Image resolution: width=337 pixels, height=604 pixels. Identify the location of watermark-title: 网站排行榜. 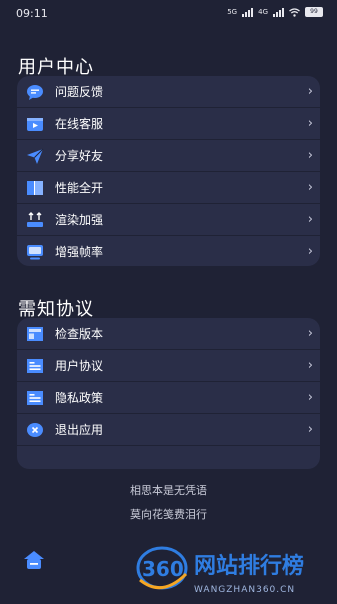
(249, 566).